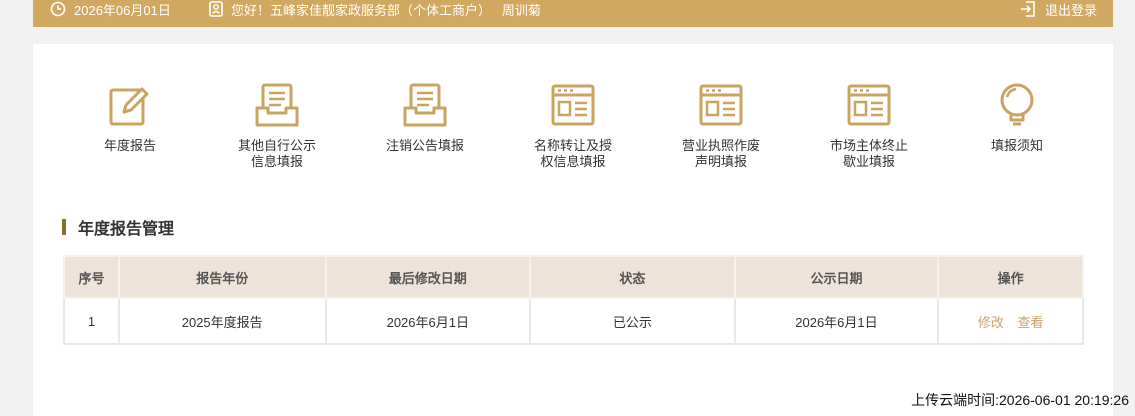 Image resolution: width=1135 pixels, height=416 pixels. Describe the element at coordinates (868, 153) in the screenshot. I see `nav-label: 市场主体终止 歇业填报` at that location.